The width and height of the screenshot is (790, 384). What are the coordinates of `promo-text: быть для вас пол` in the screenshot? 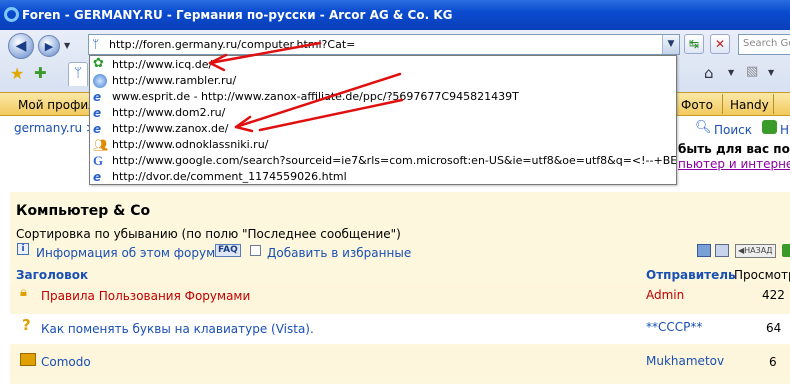 It's located at (734, 149).